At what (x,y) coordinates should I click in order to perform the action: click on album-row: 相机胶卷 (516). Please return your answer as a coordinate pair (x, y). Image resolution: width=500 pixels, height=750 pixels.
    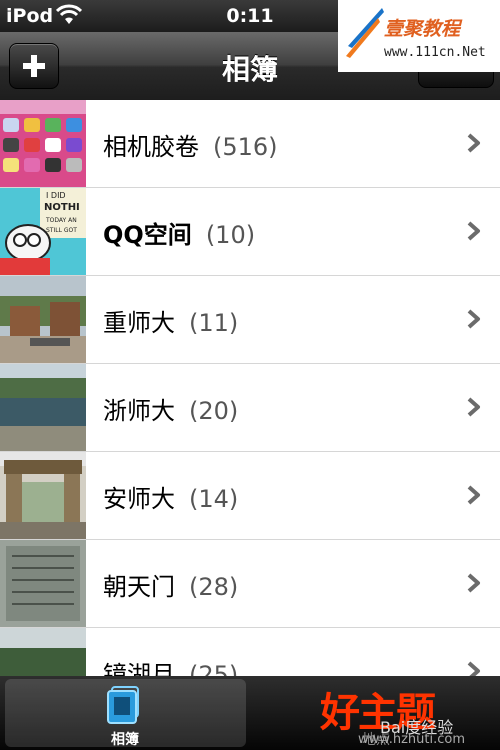
    Looking at the image, I should click on (250, 144).